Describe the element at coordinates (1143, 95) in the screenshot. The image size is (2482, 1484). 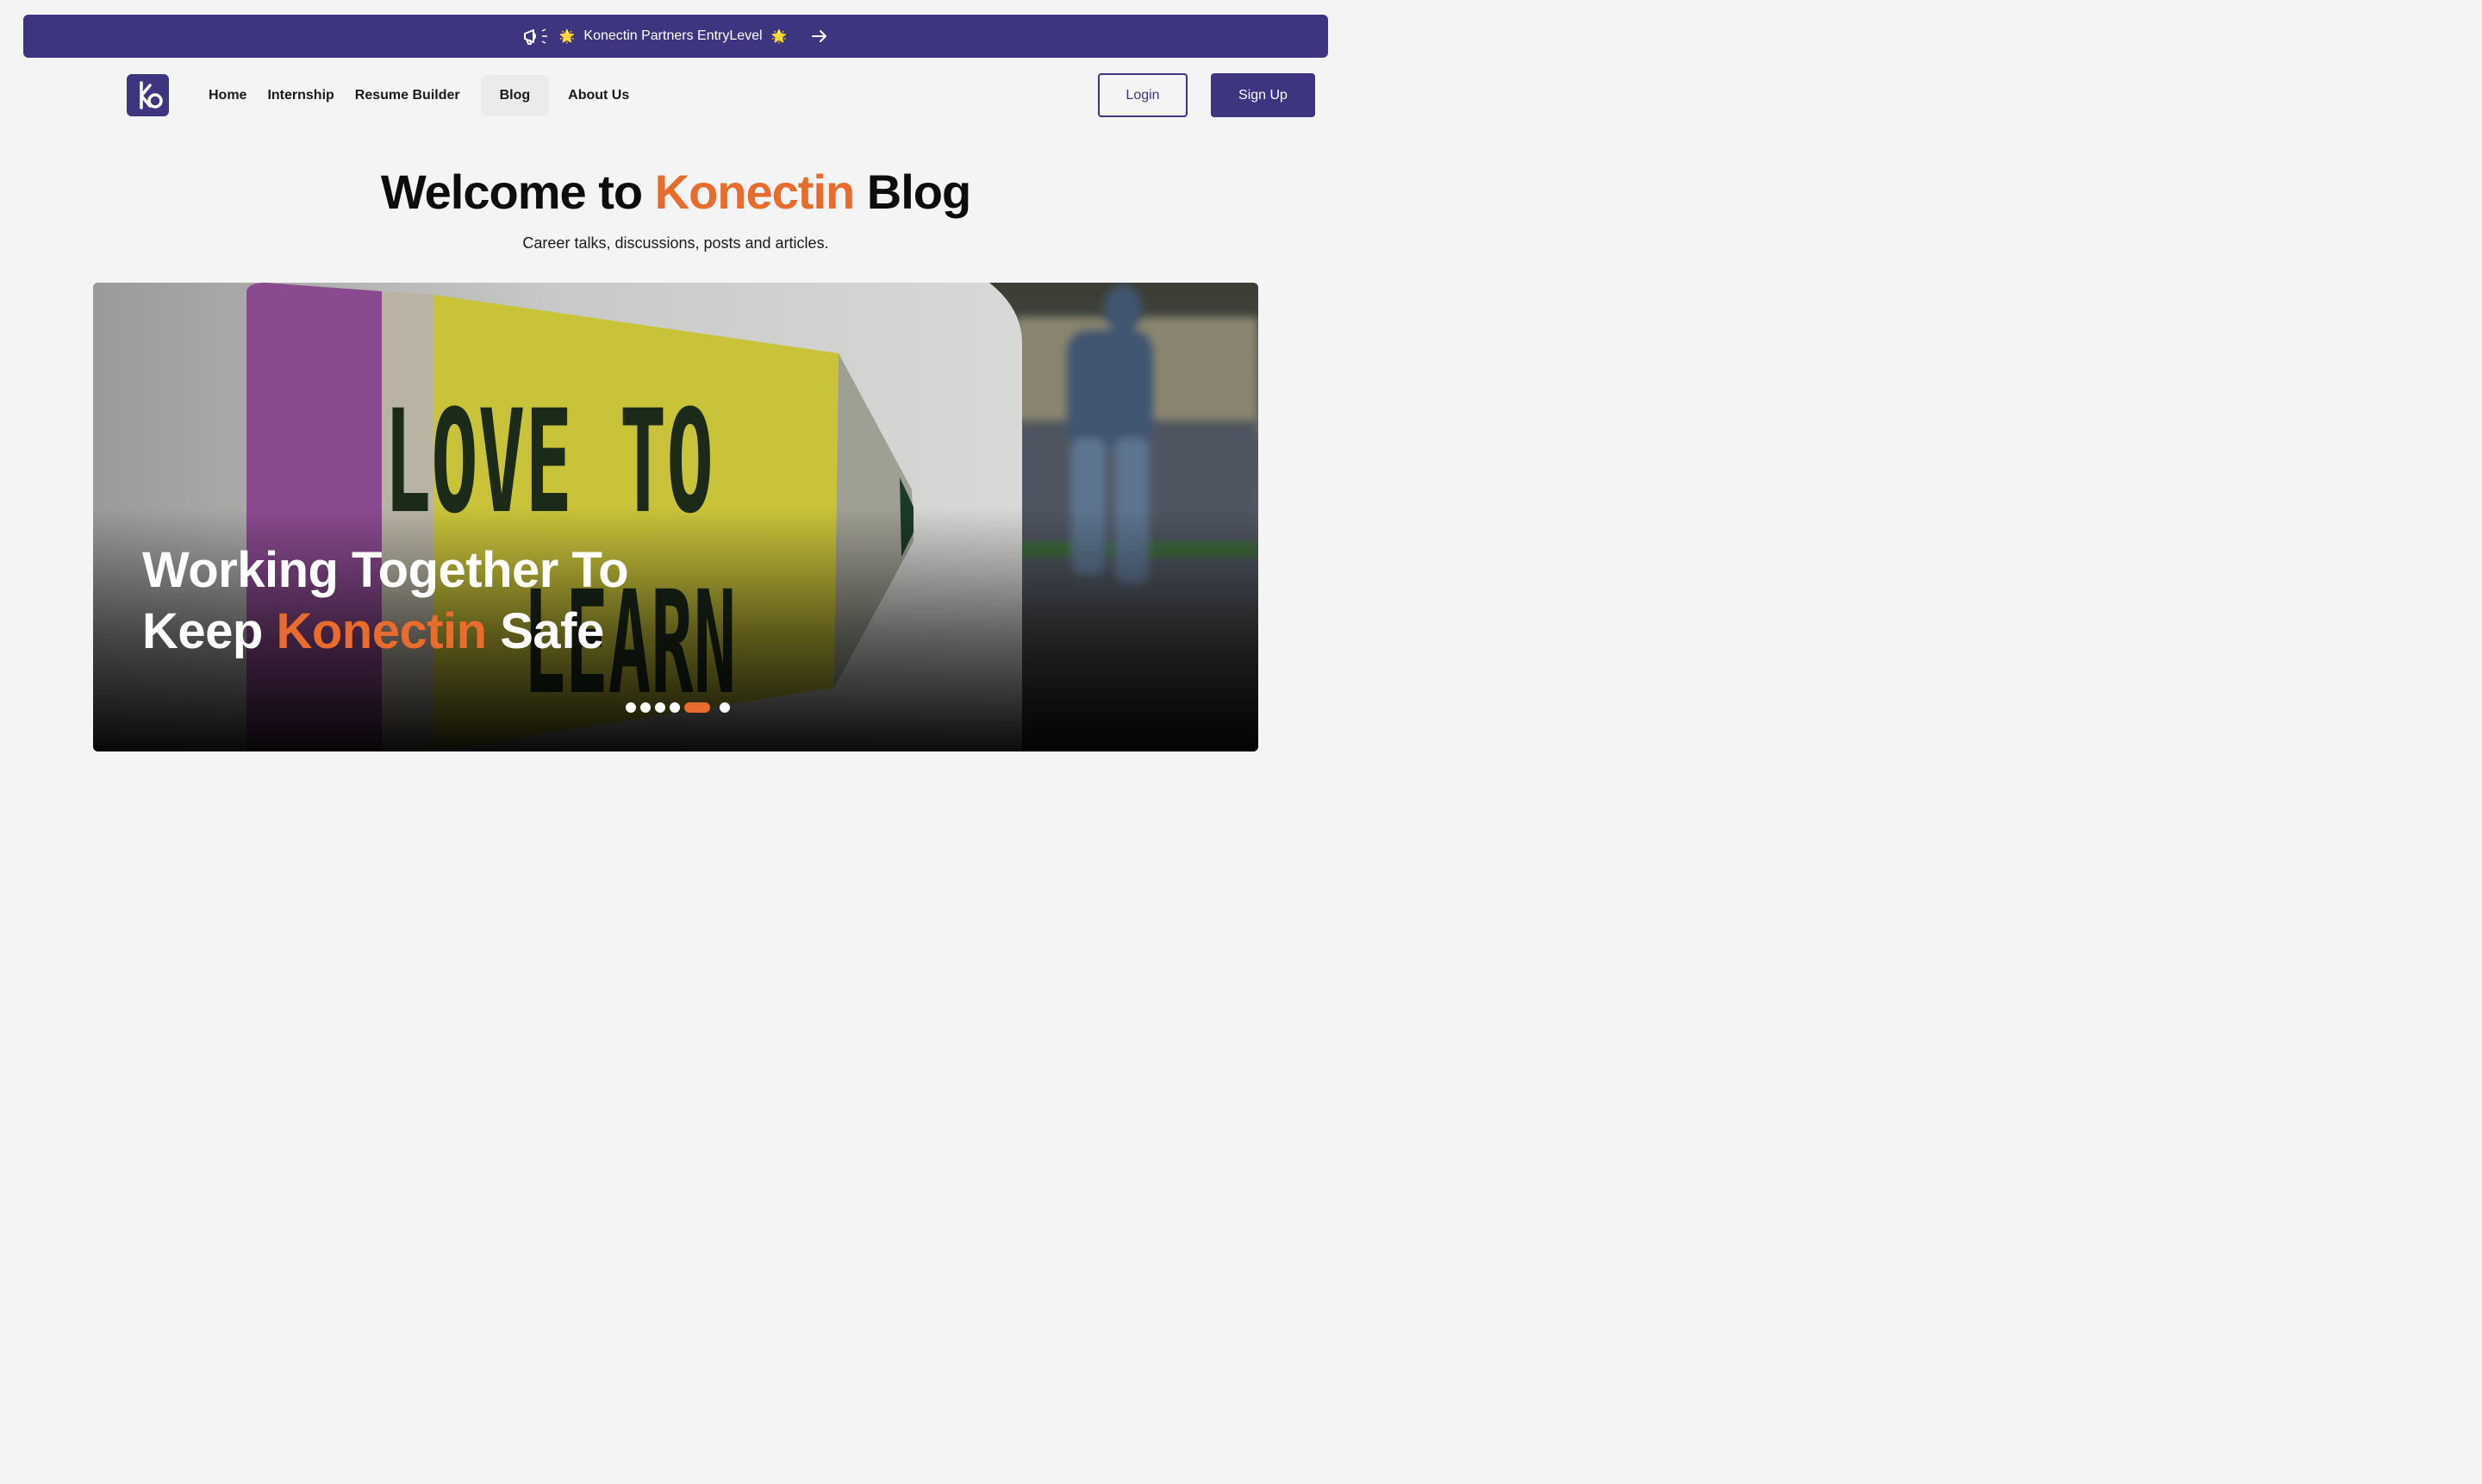
I see `login-button: Login` at that location.